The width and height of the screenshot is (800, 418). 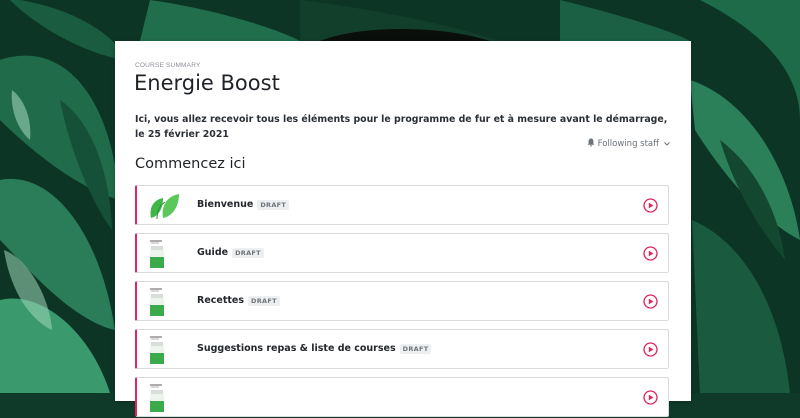 I want to click on lesson-row, so click(x=402, y=397).